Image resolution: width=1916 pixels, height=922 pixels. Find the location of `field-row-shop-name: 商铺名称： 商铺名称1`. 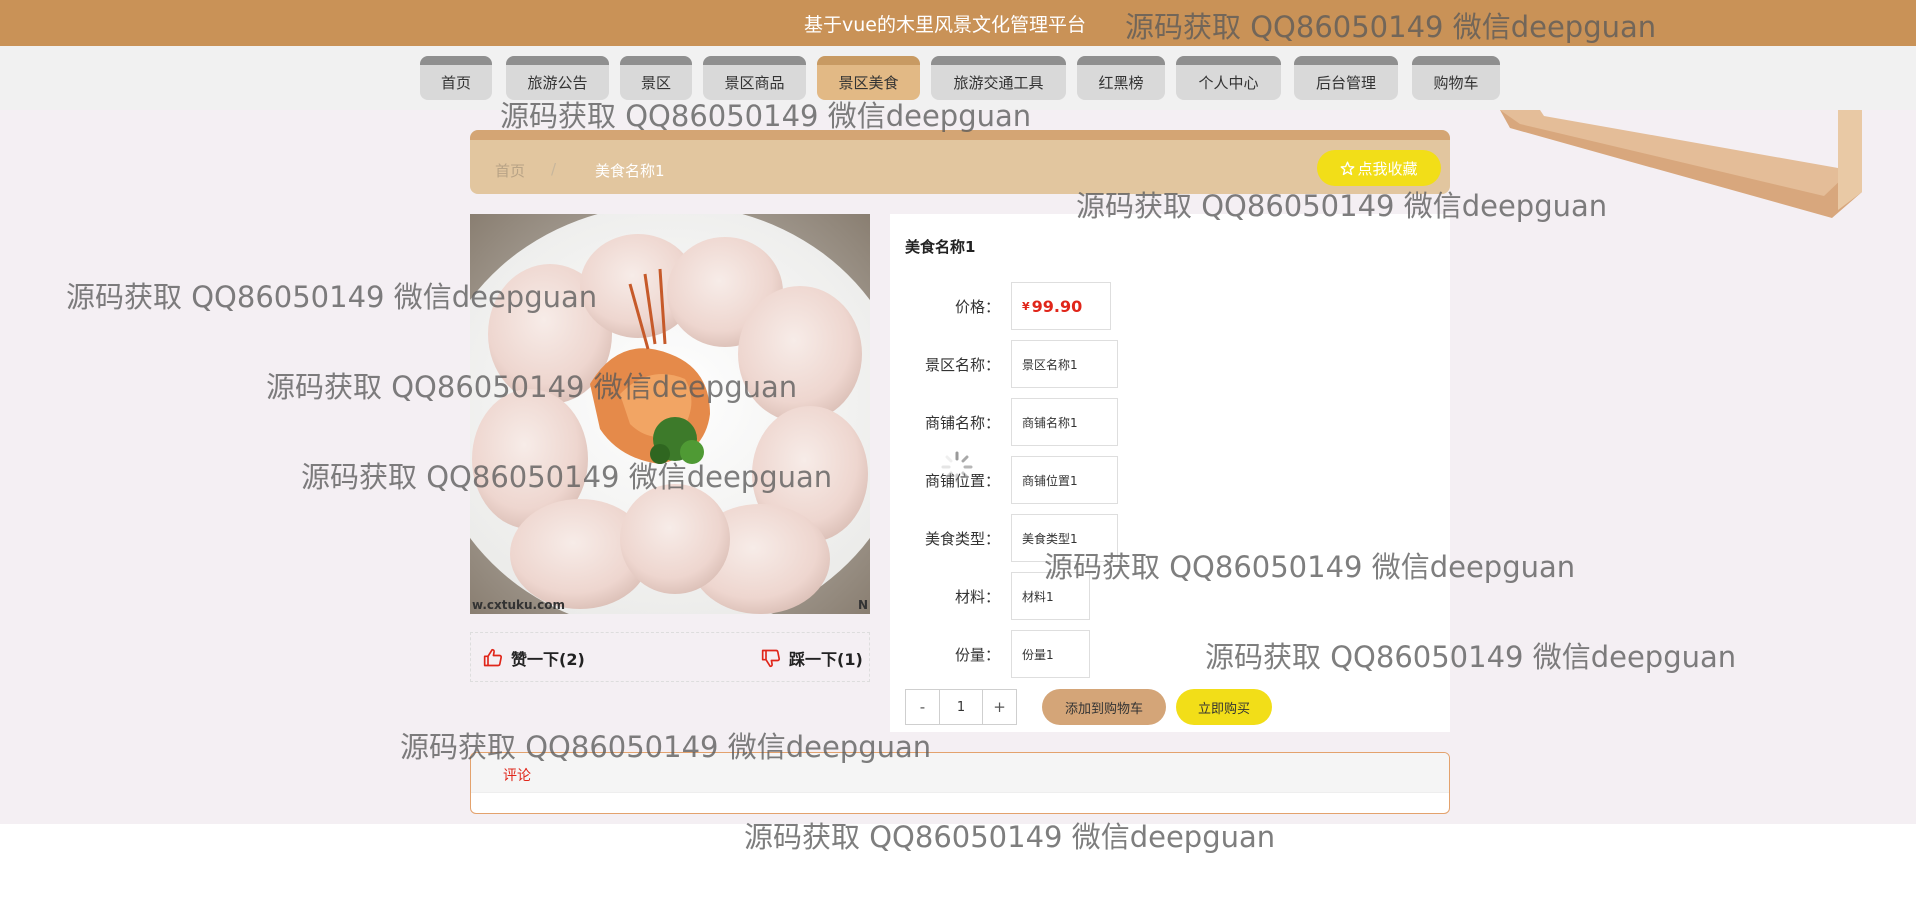

field-row-shop-name: 商铺名称： 商铺名称1 is located at coordinates (1170, 422).